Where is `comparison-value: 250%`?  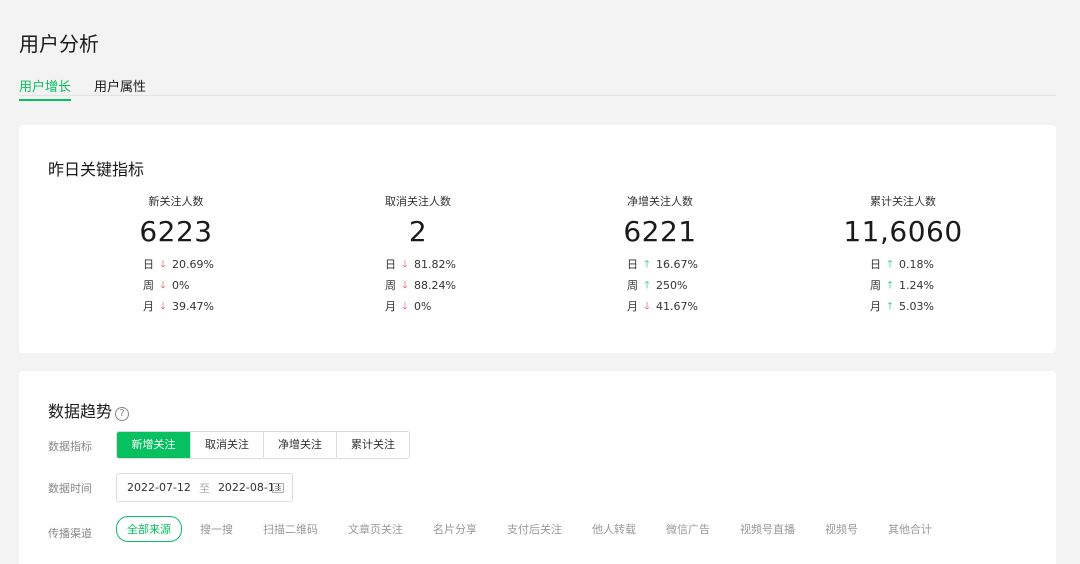 comparison-value: 250% is located at coordinates (672, 285).